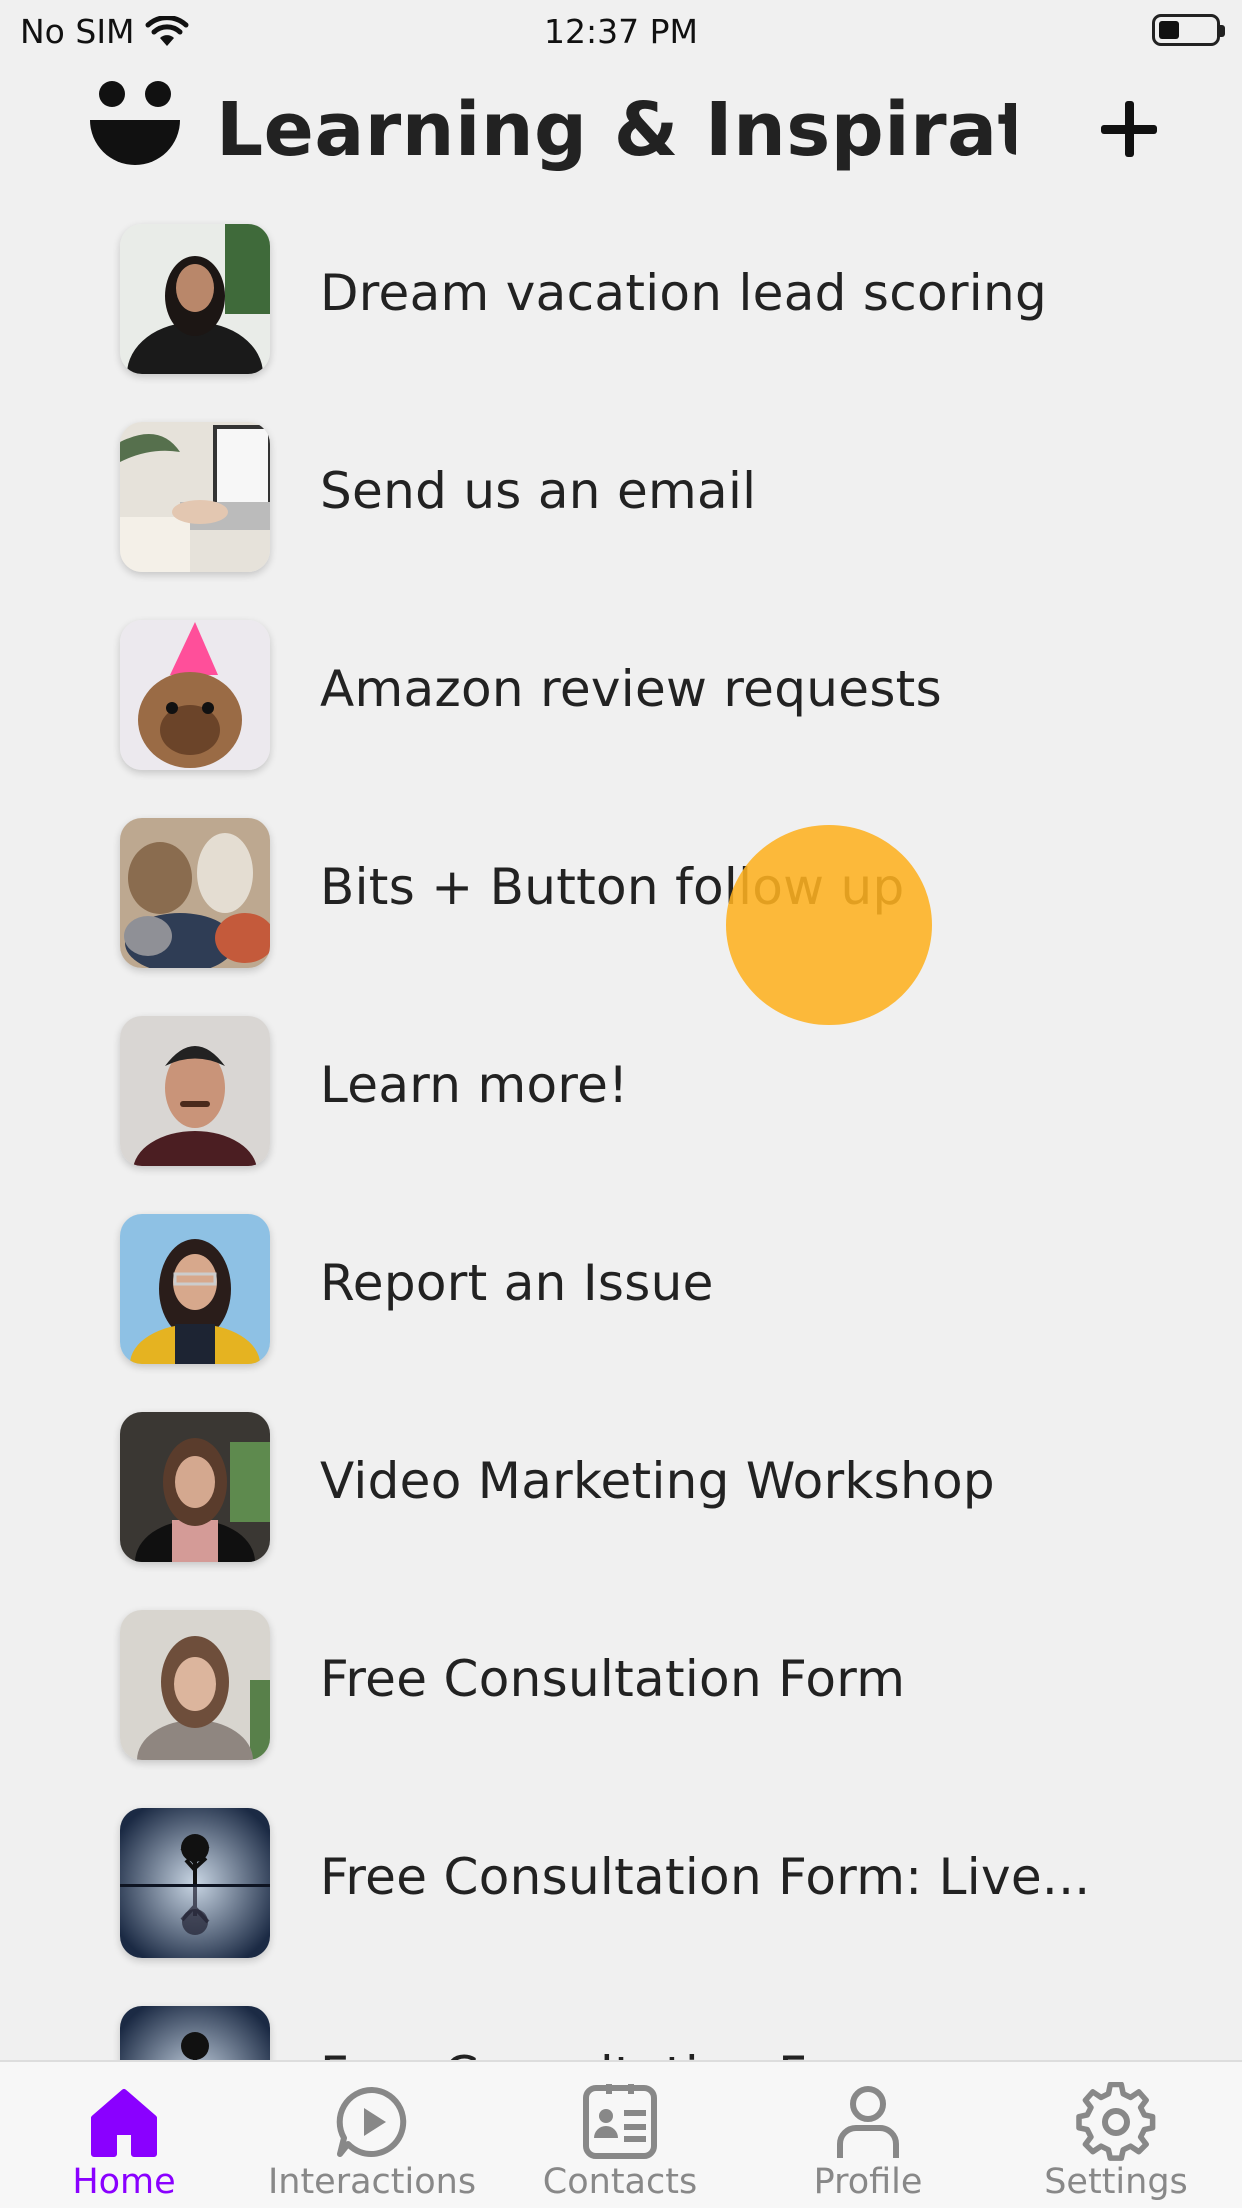 This screenshot has width=1242, height=2208. I want to click on tab-label: Home, so click(124, 2182).